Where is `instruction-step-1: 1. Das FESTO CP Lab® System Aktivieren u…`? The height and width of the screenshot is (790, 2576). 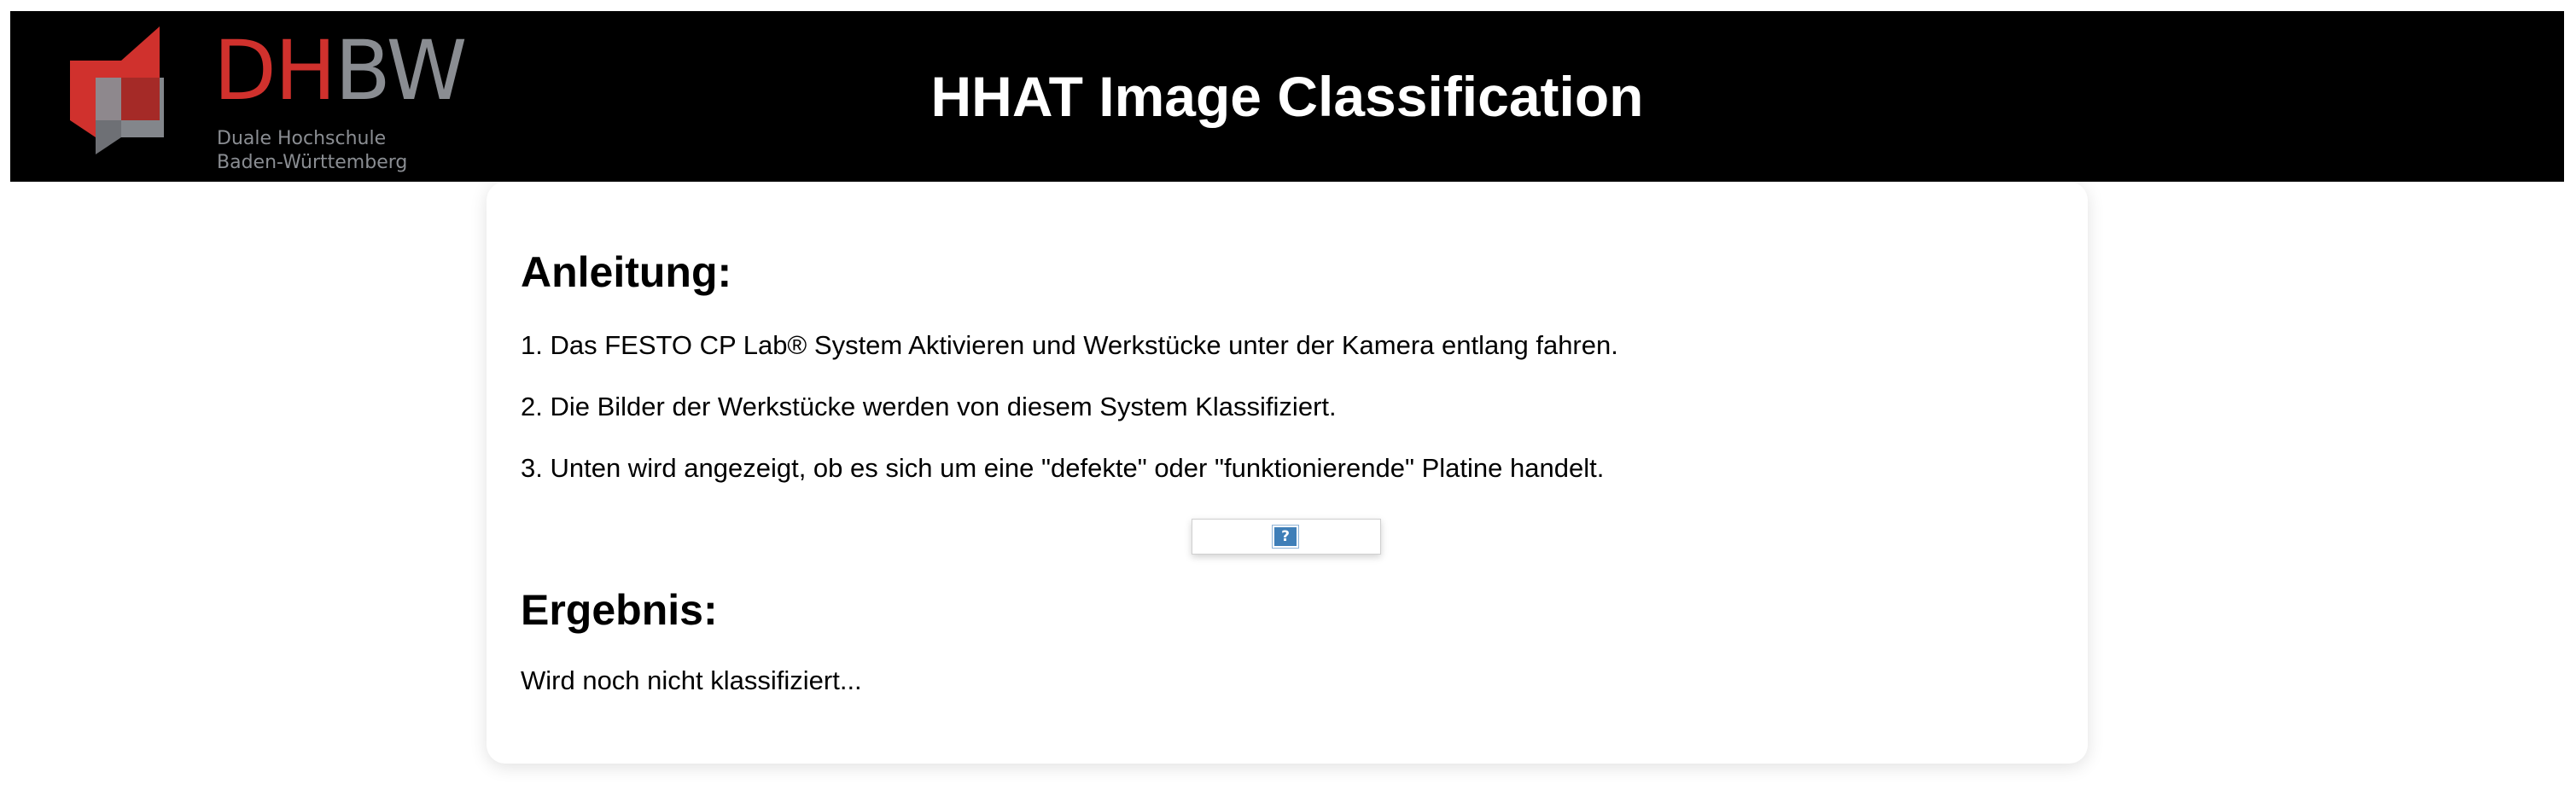
instruction-step-1: 1. Das FESTO CP Lab® System Aktivieren u… is located at coordinates (1069, 345).